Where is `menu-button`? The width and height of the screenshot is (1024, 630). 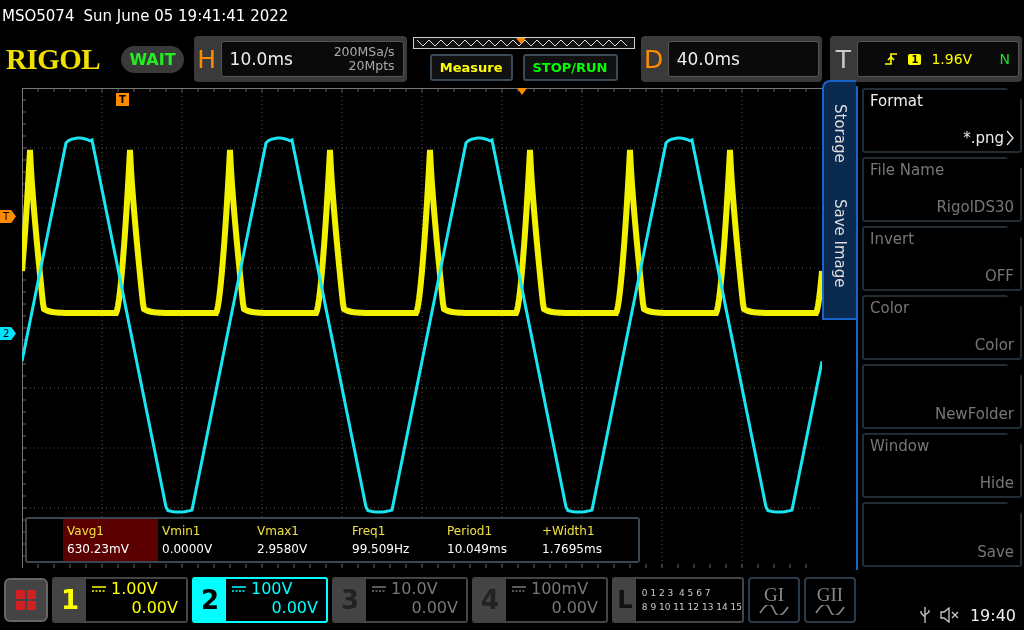 menu-button is located at coordinates (26, 600).